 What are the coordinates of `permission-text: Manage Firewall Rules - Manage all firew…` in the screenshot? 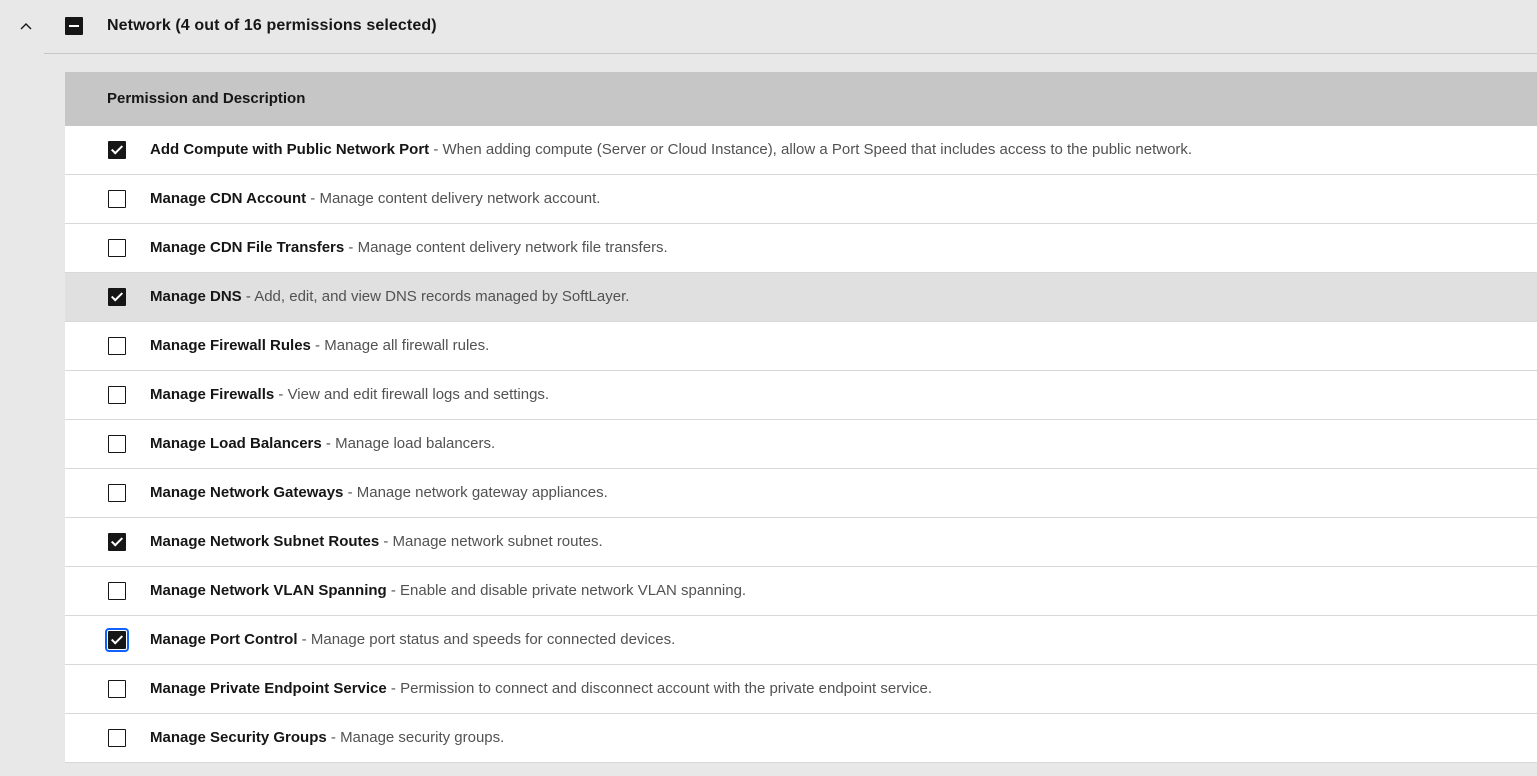 It's located at (319, 346).